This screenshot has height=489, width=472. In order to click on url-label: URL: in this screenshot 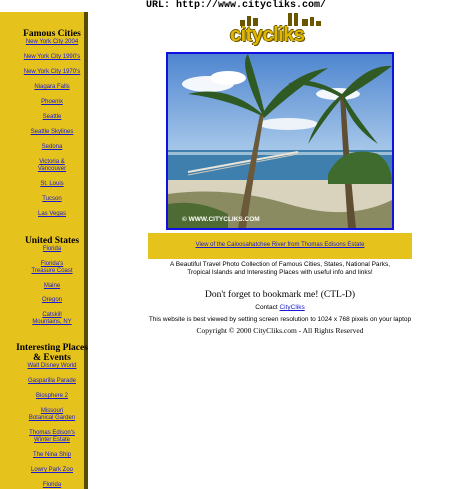, I will do `click(158, 5)`.